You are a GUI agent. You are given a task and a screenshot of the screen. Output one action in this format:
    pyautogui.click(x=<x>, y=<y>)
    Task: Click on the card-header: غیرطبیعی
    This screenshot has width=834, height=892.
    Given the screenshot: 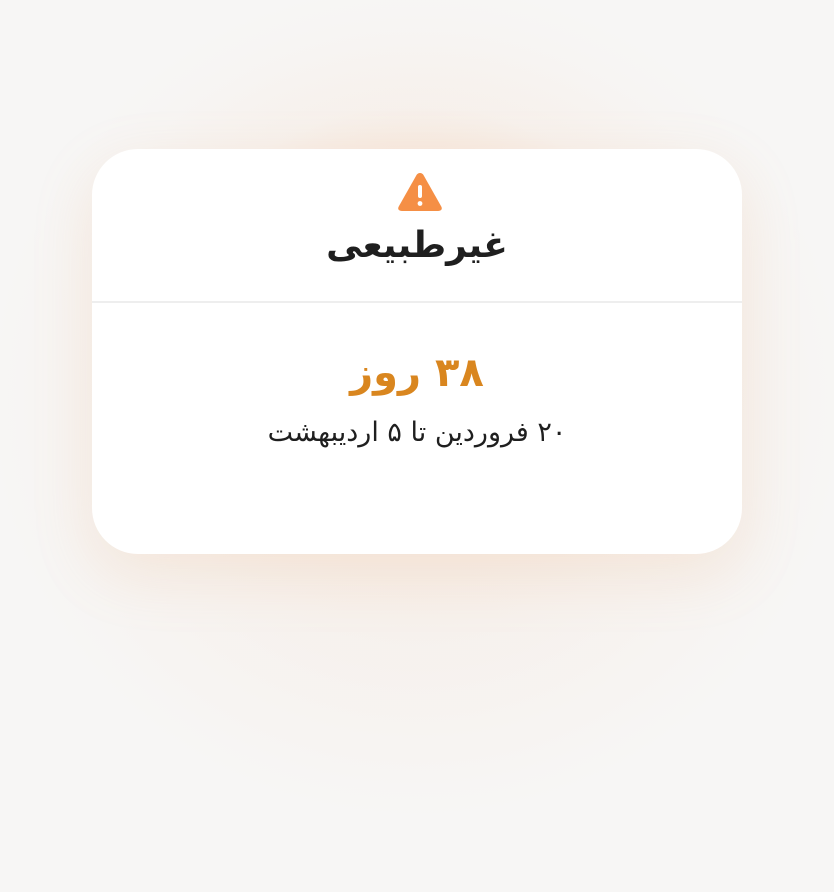 What is the action you would take?
    pyautogui.click(x=417, y=226)
    